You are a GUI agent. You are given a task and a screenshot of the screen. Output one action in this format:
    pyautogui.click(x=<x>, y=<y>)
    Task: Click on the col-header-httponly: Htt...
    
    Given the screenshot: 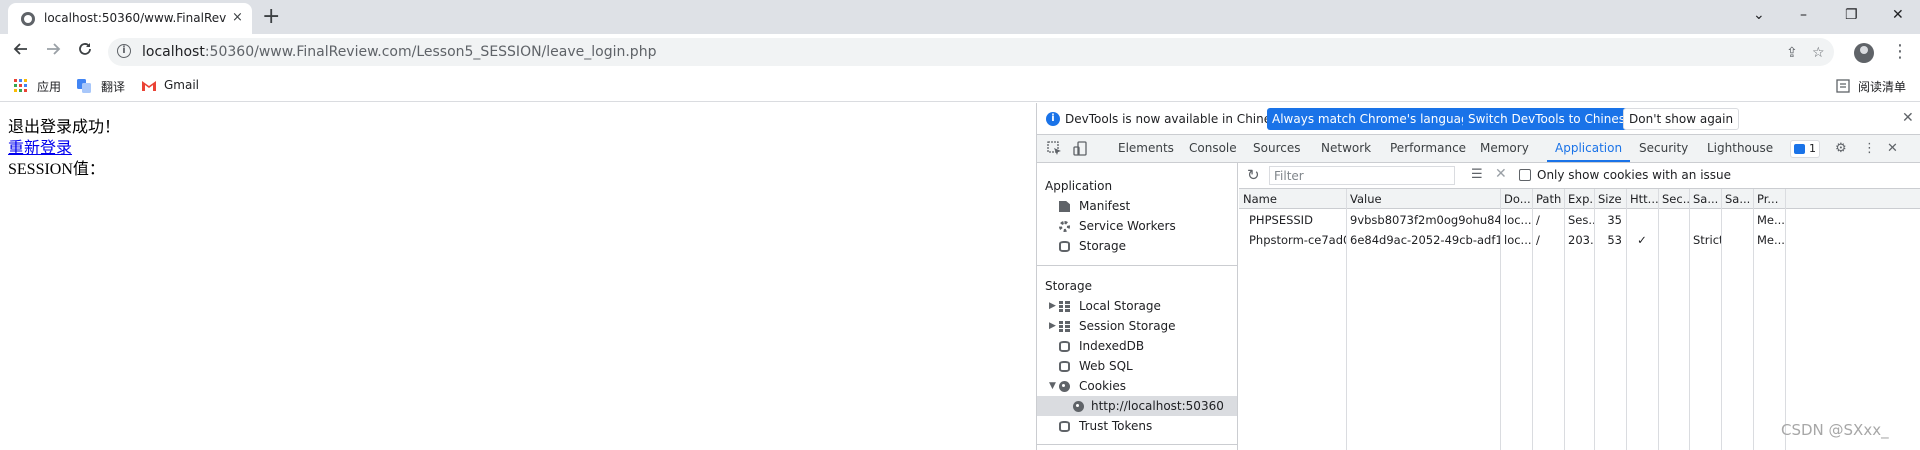 What is the action you would take?
    pyautogui.click(x=1642, y=199)
    